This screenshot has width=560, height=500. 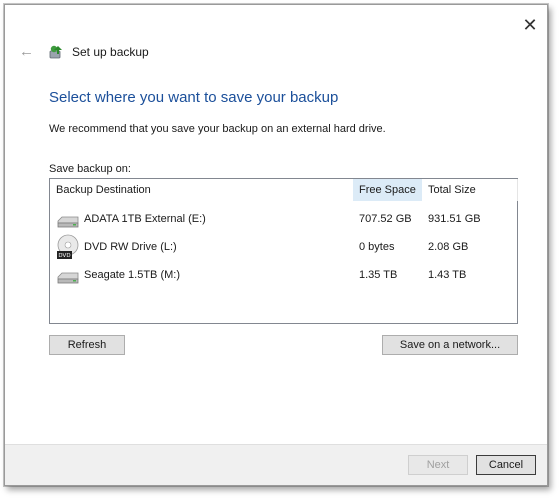 What do you see at coordinates (454, 219) in the screenshot?
I see `total-size-value: 931.51 GB` at bounding box center [454, 219].